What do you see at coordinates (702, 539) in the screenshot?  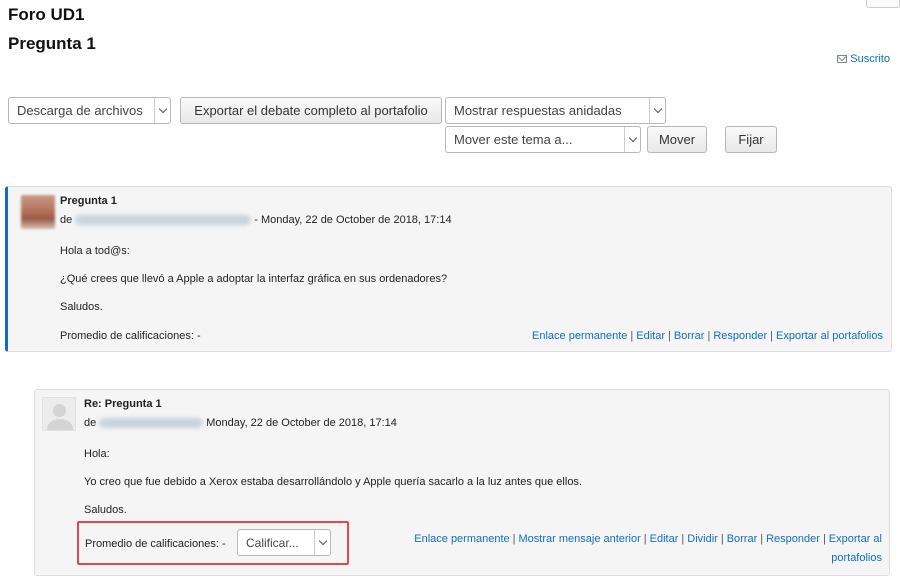 I see `split-link: Dividir` at bounding box center [702, 539].